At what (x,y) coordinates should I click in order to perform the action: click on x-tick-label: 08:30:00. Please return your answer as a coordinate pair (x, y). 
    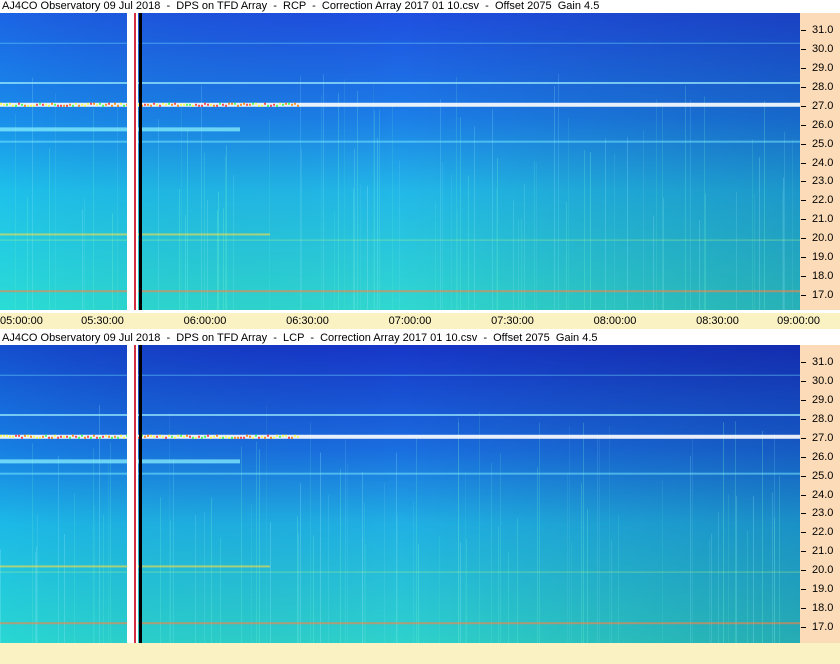
    Looking at the image, I should click on (717, 321).